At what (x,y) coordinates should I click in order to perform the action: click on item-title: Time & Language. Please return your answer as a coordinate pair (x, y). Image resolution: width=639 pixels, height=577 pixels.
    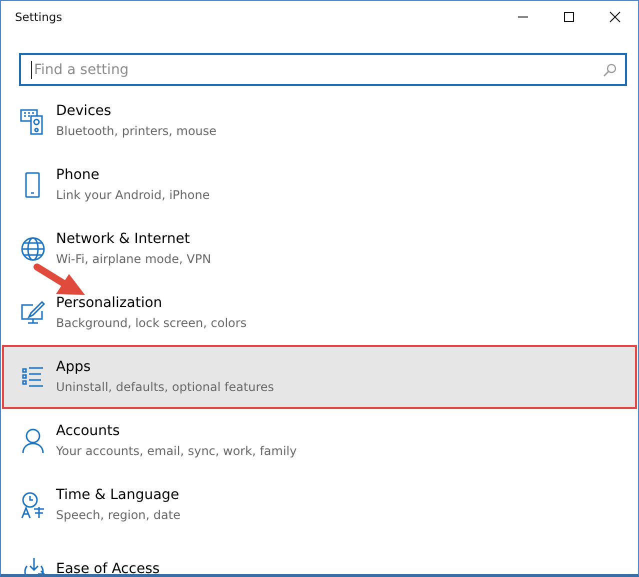
    Looking at the image, I should click on (118, 495).